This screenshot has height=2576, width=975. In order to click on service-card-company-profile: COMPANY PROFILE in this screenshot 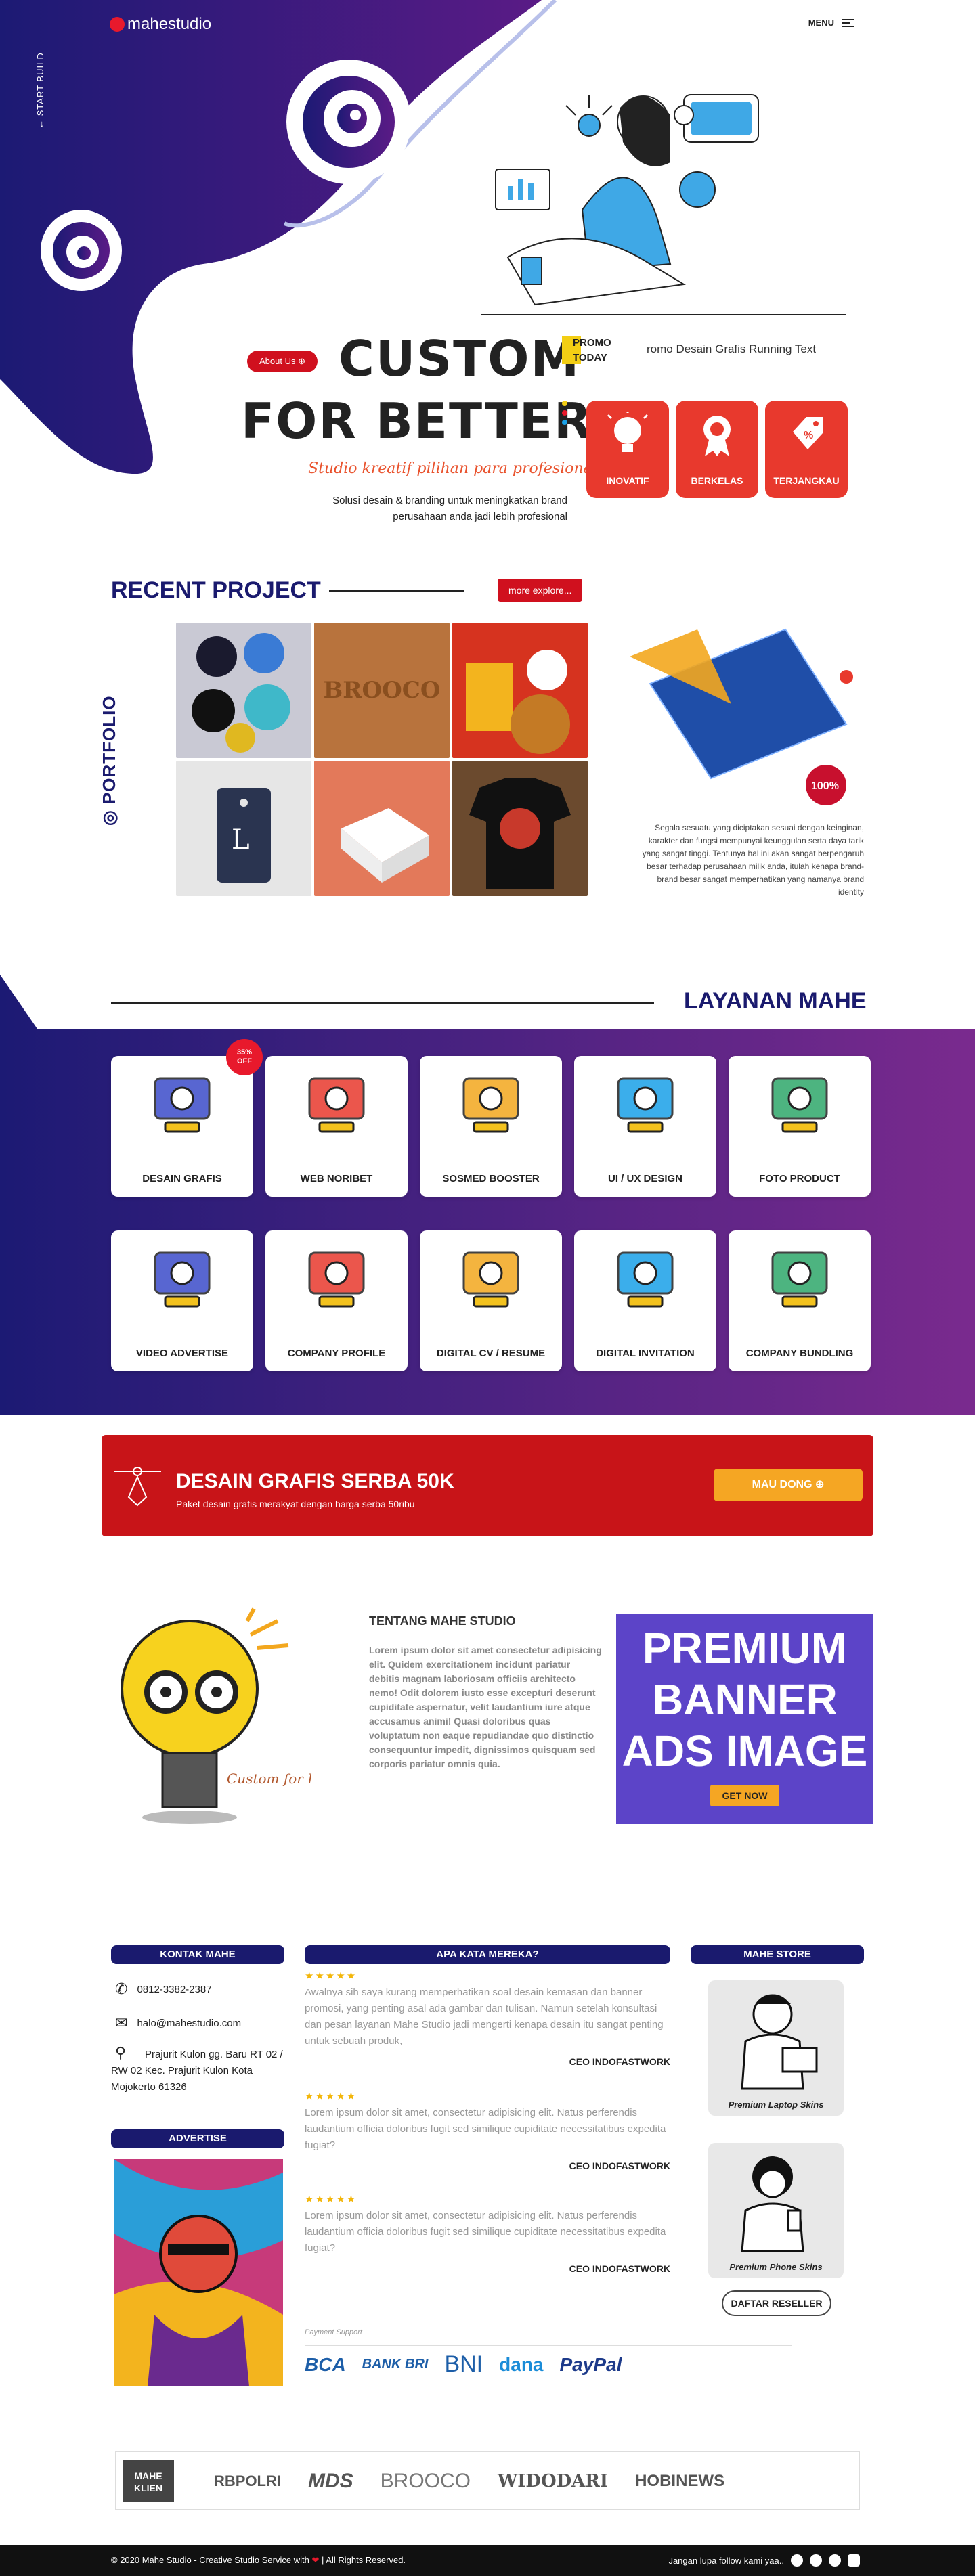, I will do `click(337, 1300)`.